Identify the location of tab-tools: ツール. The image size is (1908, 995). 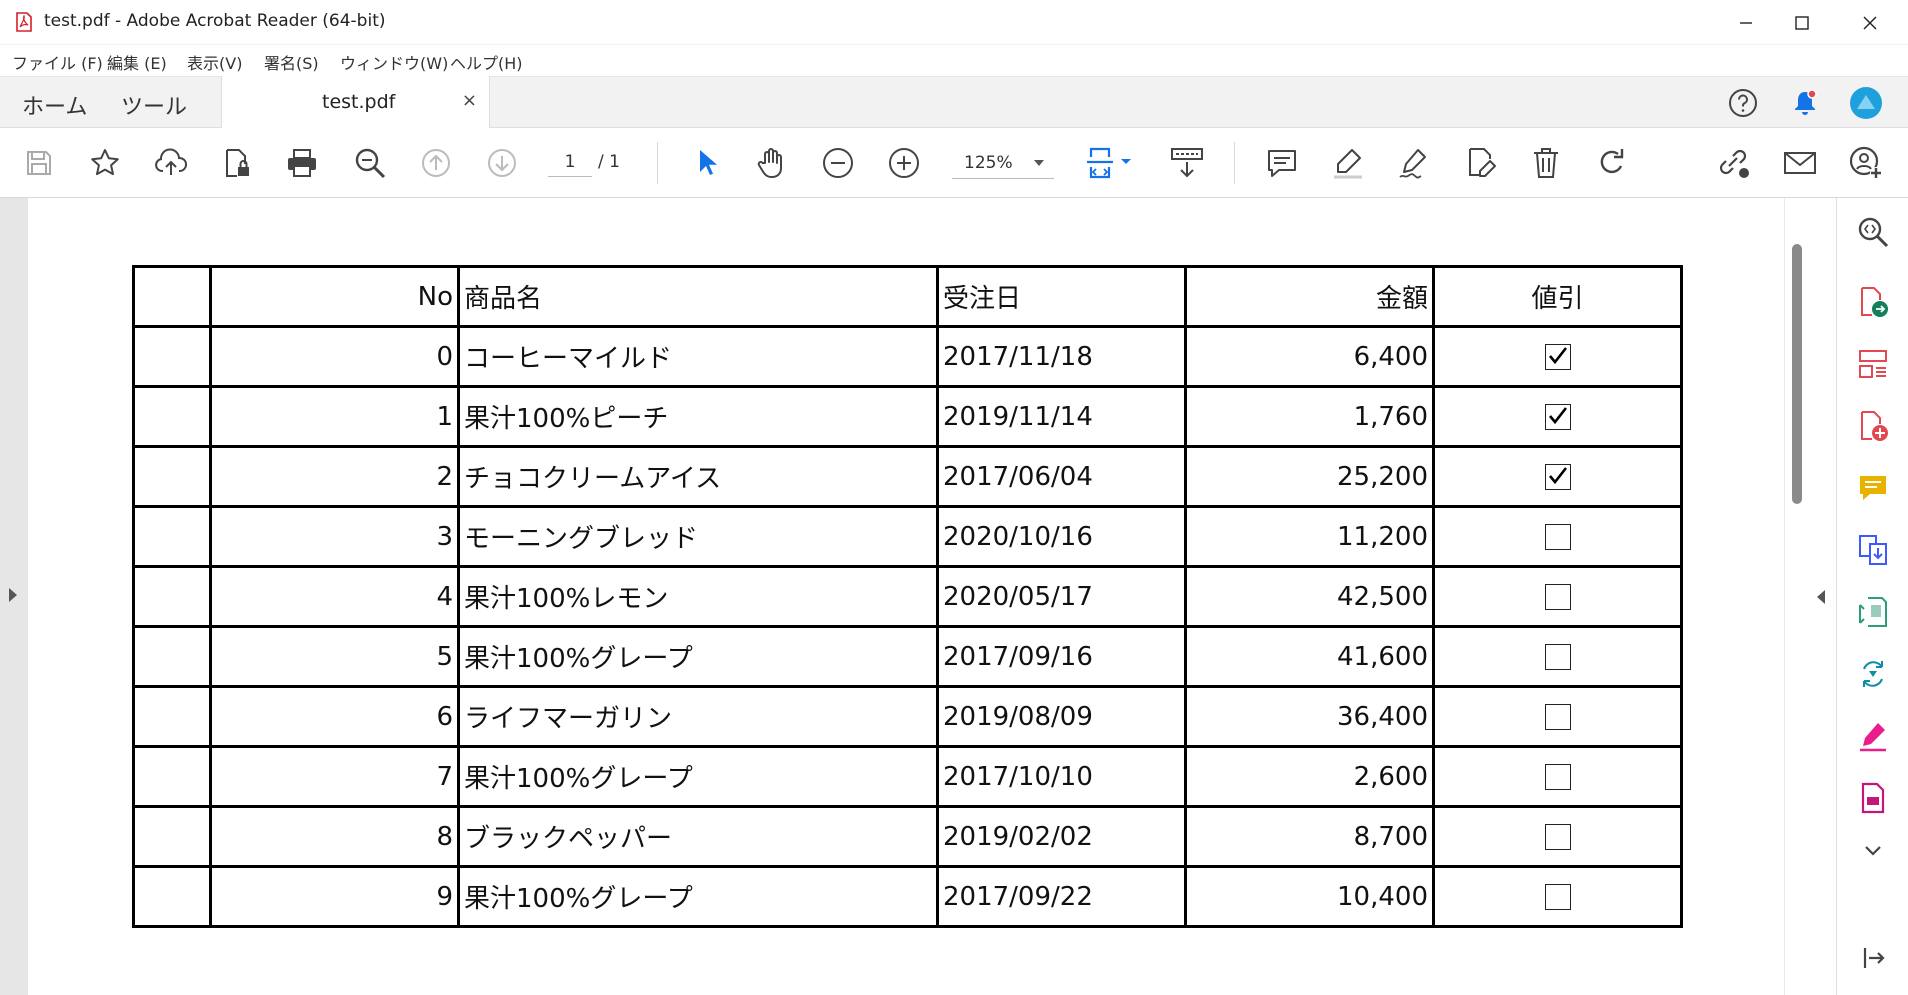
(154, 105).